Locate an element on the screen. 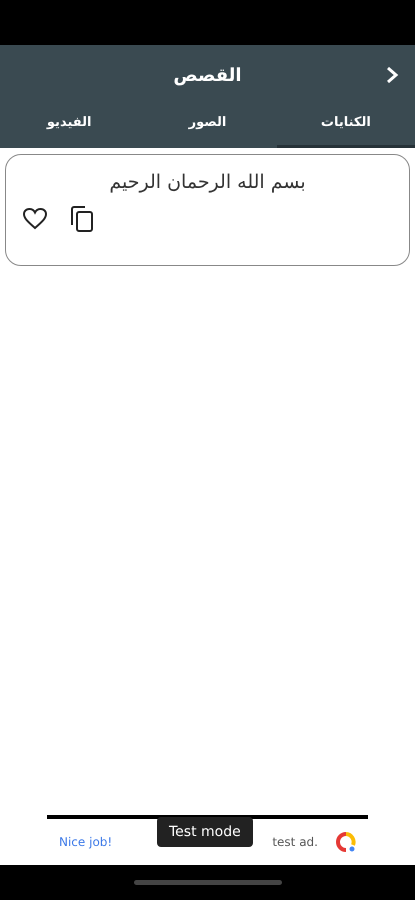  ad-logo-icon is located at coordinates (346, 842).